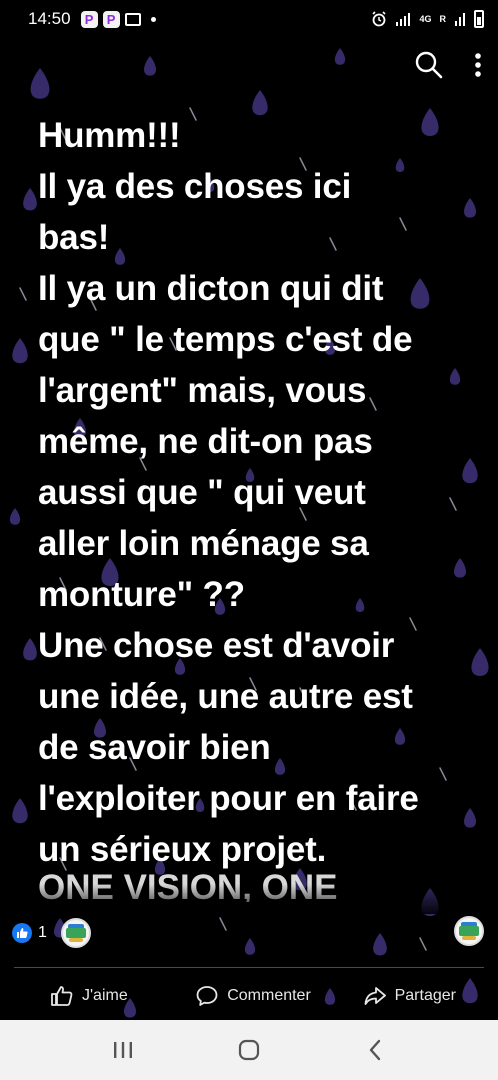 This screenshot has height=1080, width=498. I want to click on post-text-line: de savoir bien, so click(154, 747).